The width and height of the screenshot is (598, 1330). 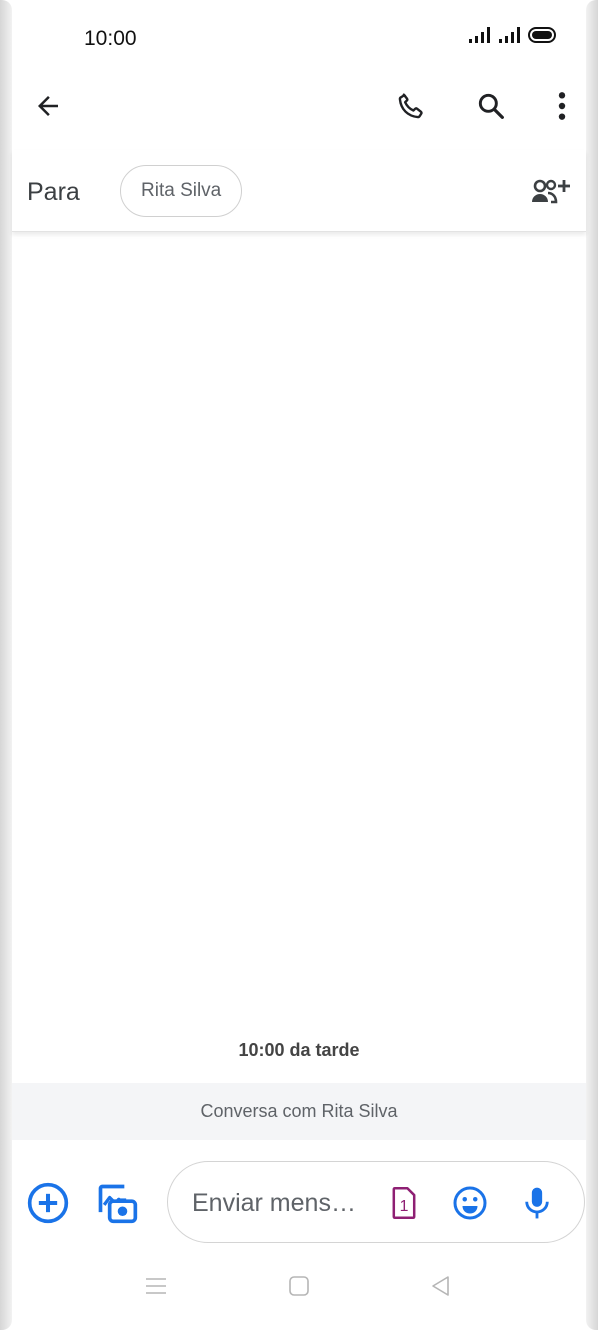 I want to click on status-time: 10:00, so click(x=110, y=38).